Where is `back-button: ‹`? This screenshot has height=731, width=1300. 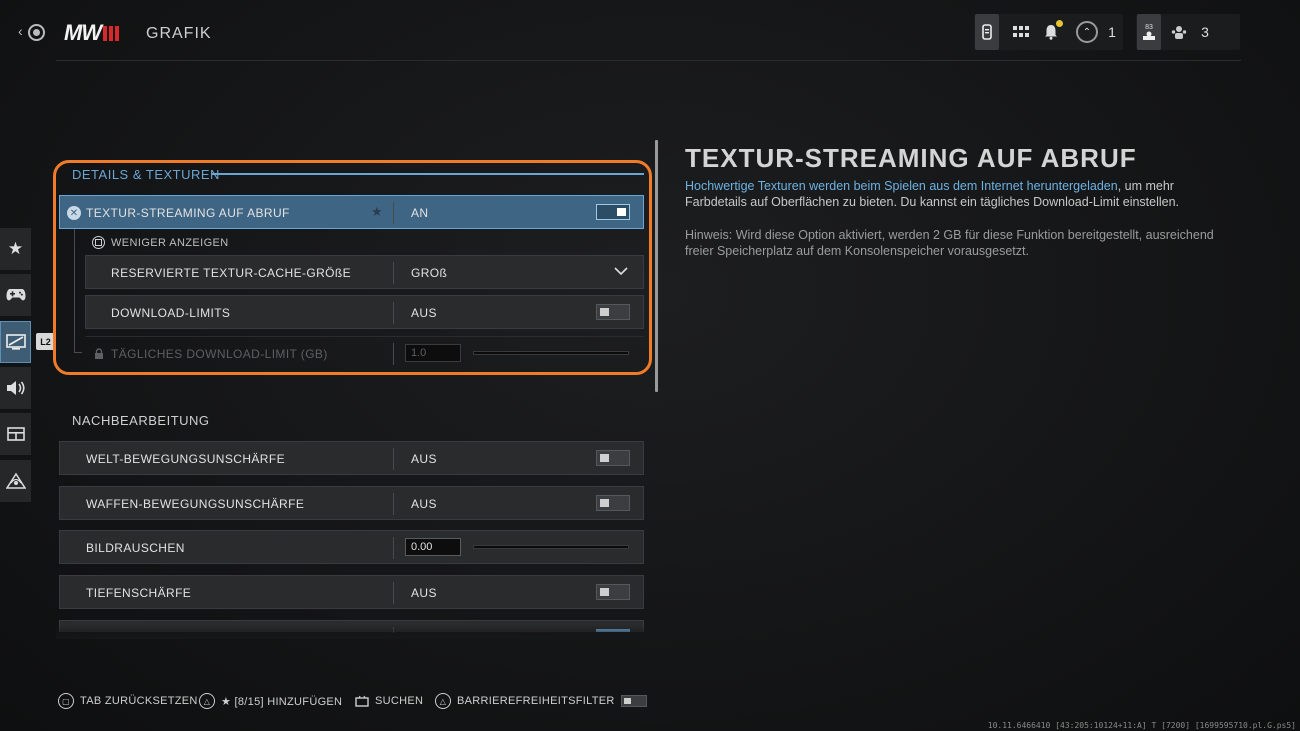
back-button: ‹ is located at coordinates (32, 33).